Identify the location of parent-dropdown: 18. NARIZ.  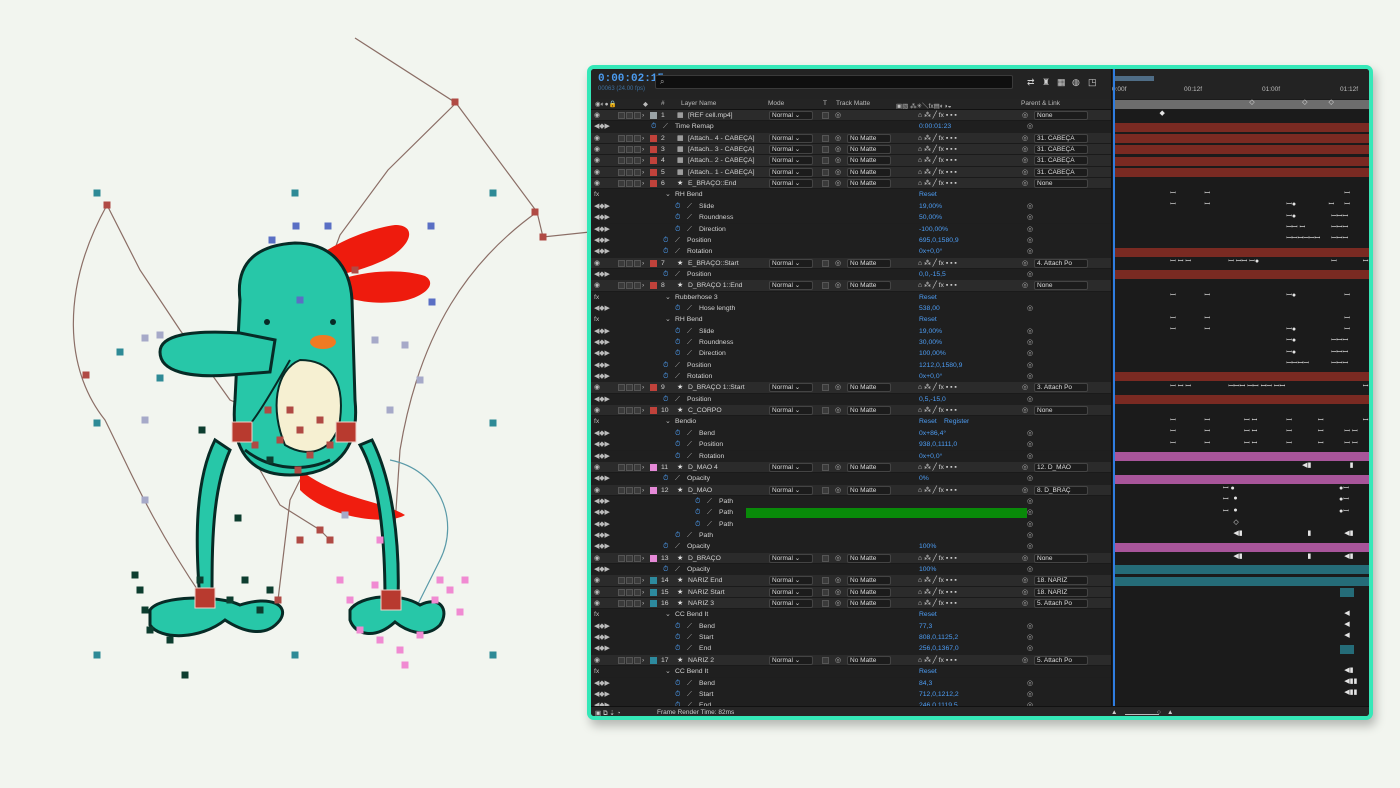
(1061, 592).